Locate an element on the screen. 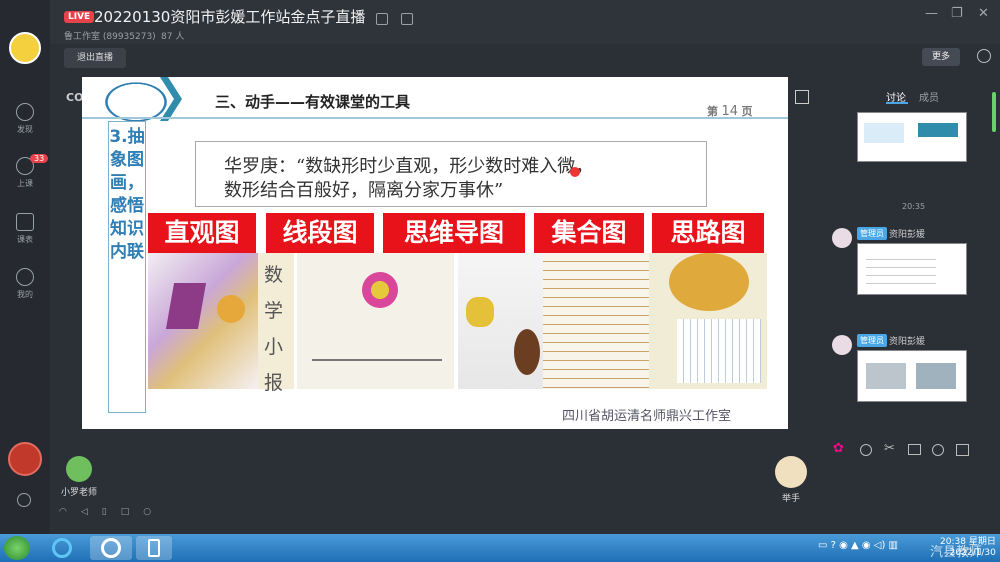 The width and height of the screenshot is (1000, 562). sidebar-item-schedule: 课表 is located at coordinates (25, 229).